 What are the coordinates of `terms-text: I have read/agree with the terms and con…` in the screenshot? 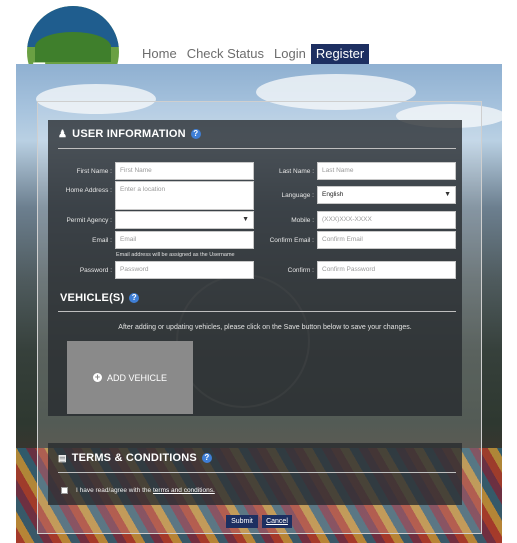 It's located at (145, 490).